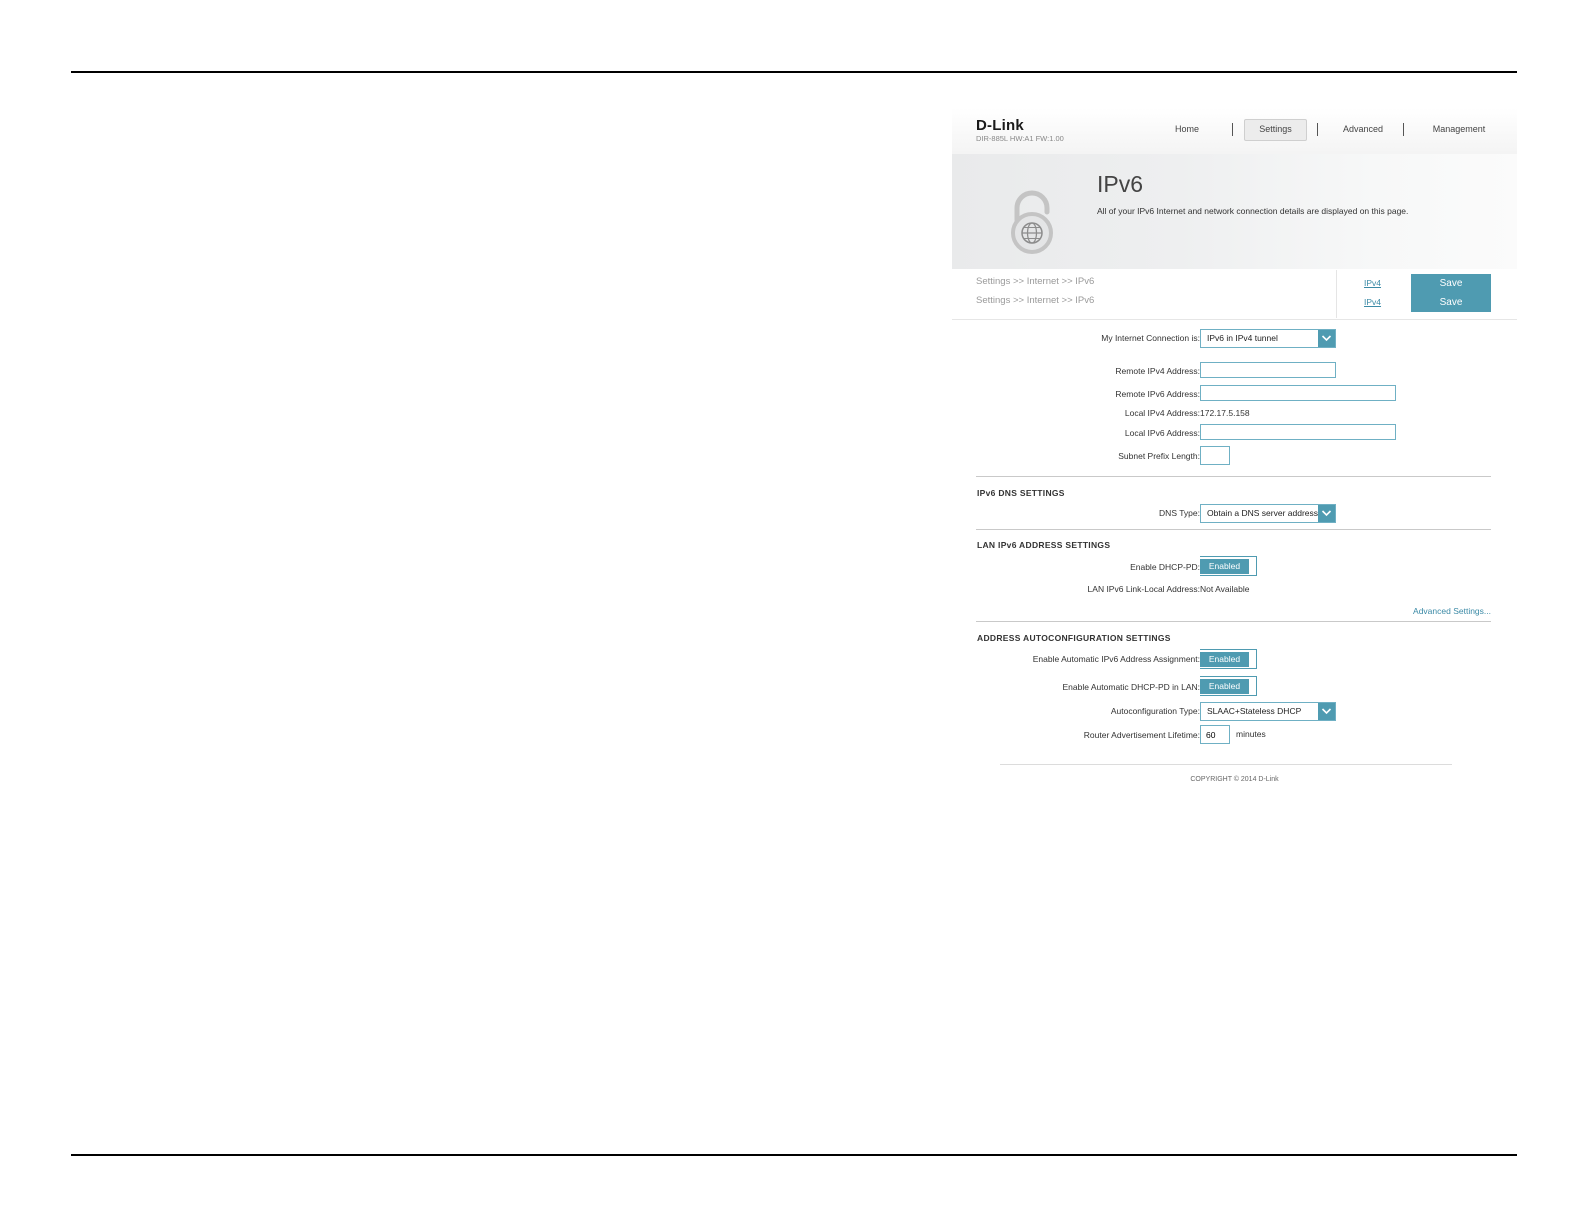  I want to click on breadcrumb-divider, so click(1336, 294).